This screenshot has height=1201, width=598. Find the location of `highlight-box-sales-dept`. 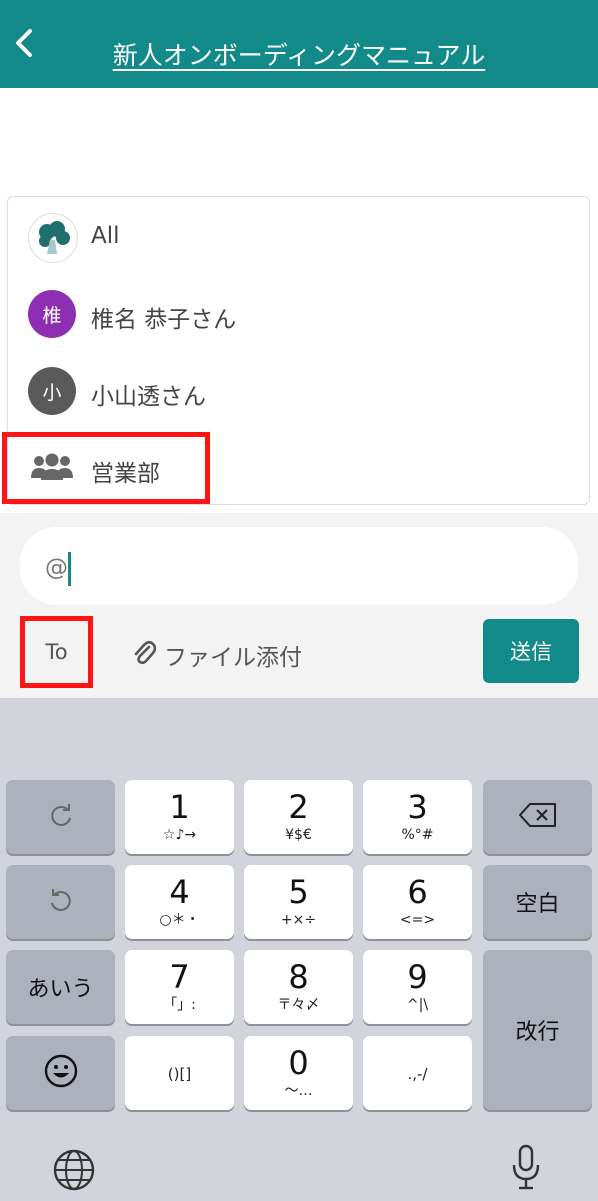

highlight-box-sales-dept is located at coordinates (106, 468).